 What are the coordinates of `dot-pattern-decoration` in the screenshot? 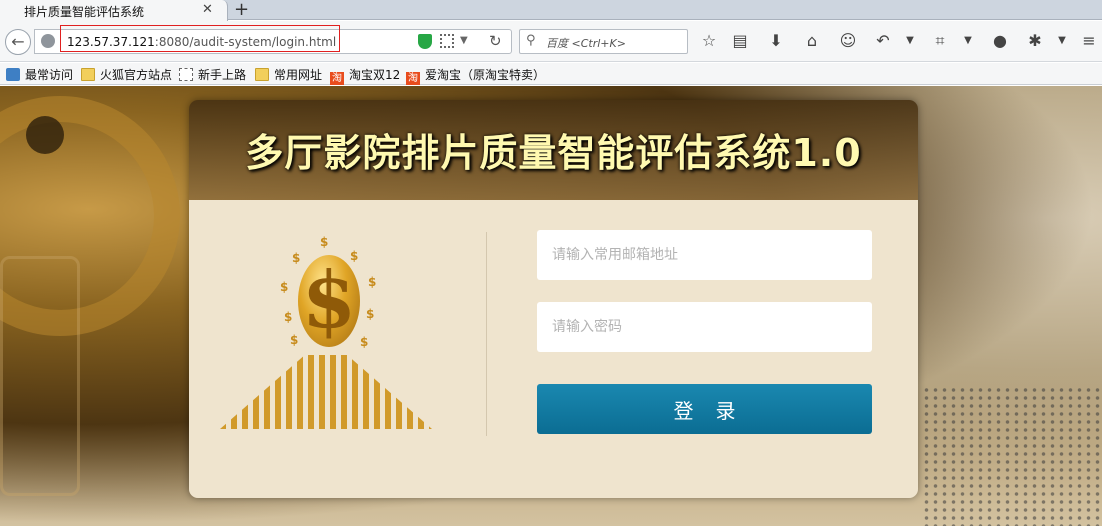 It's located at (1012, 456).